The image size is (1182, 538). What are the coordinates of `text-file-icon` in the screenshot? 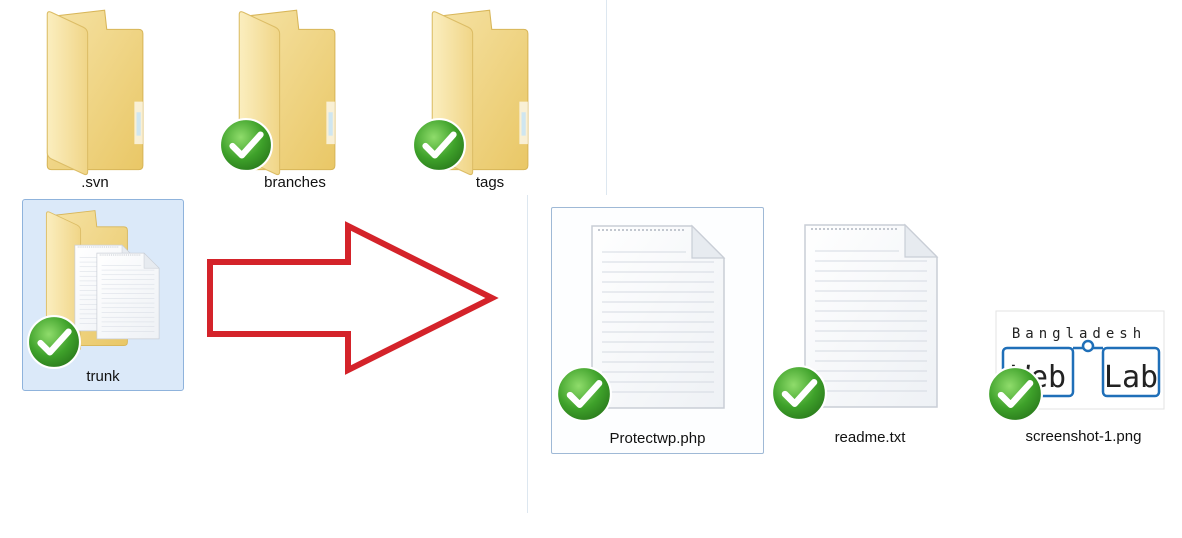 It's located at (128, 296).